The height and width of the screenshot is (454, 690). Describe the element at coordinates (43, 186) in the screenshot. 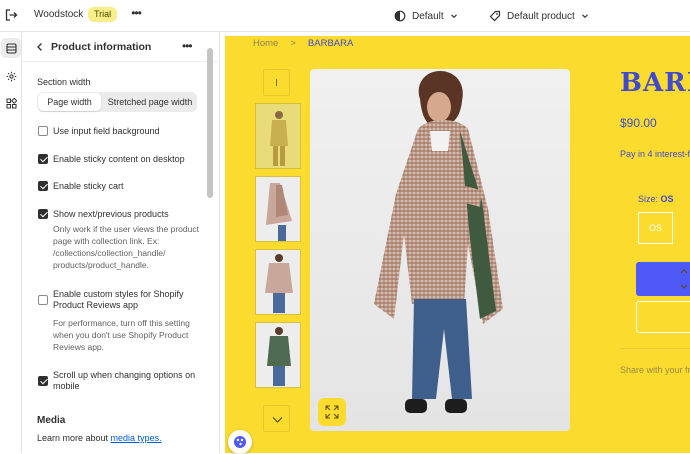

I see `sticky-cart-checkbox` at that location.